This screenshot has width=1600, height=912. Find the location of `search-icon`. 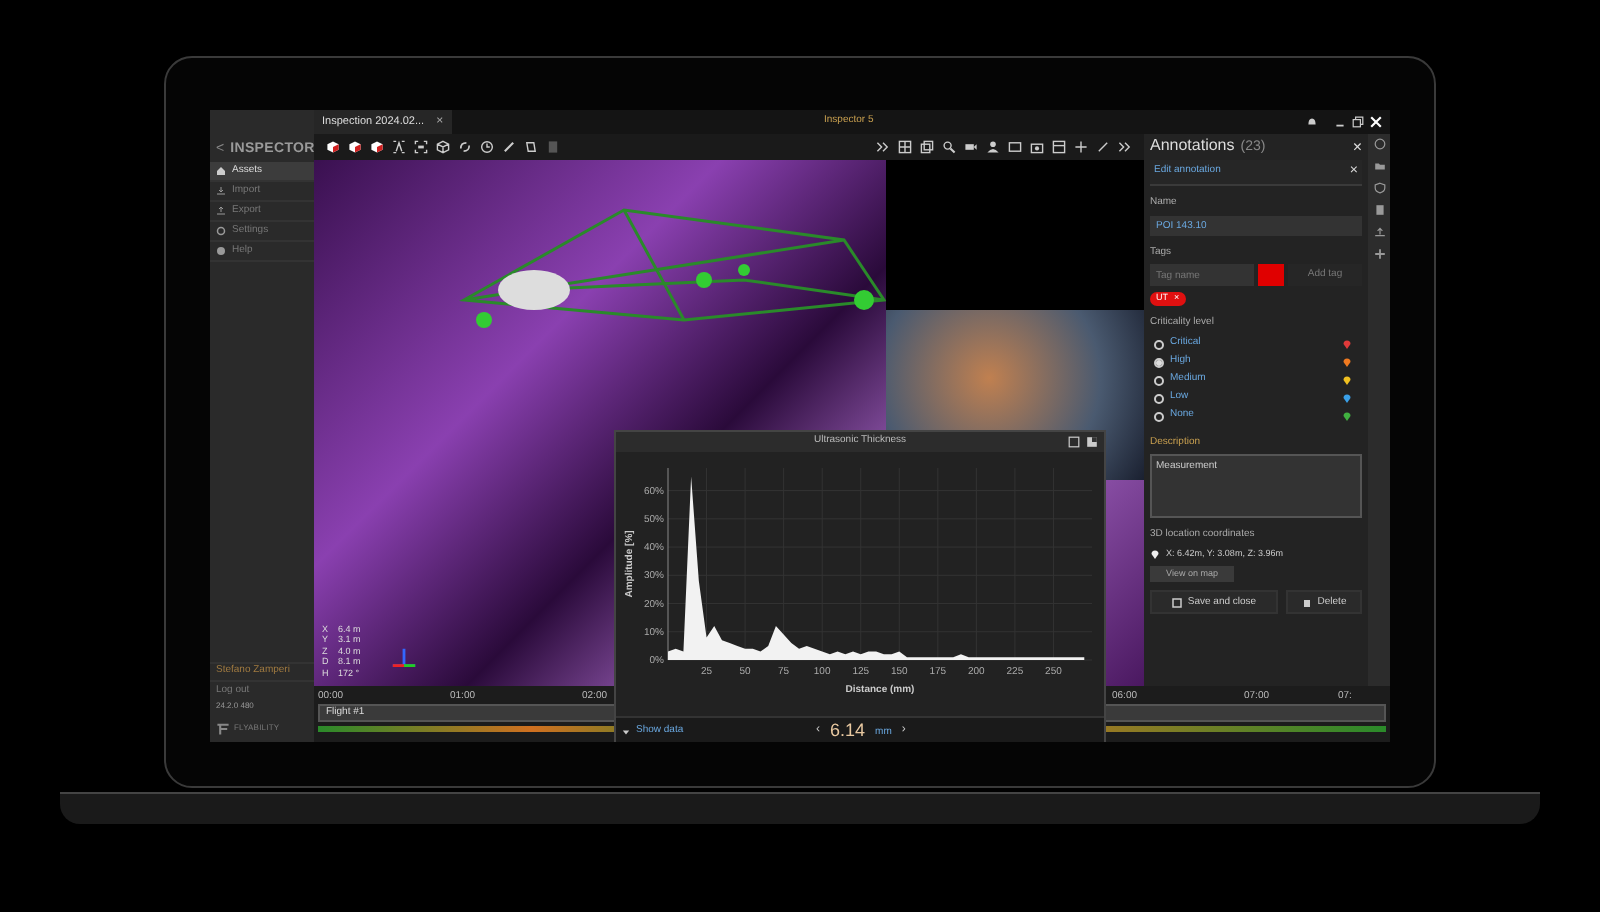

search-icon is located at coordinates (949, 147).